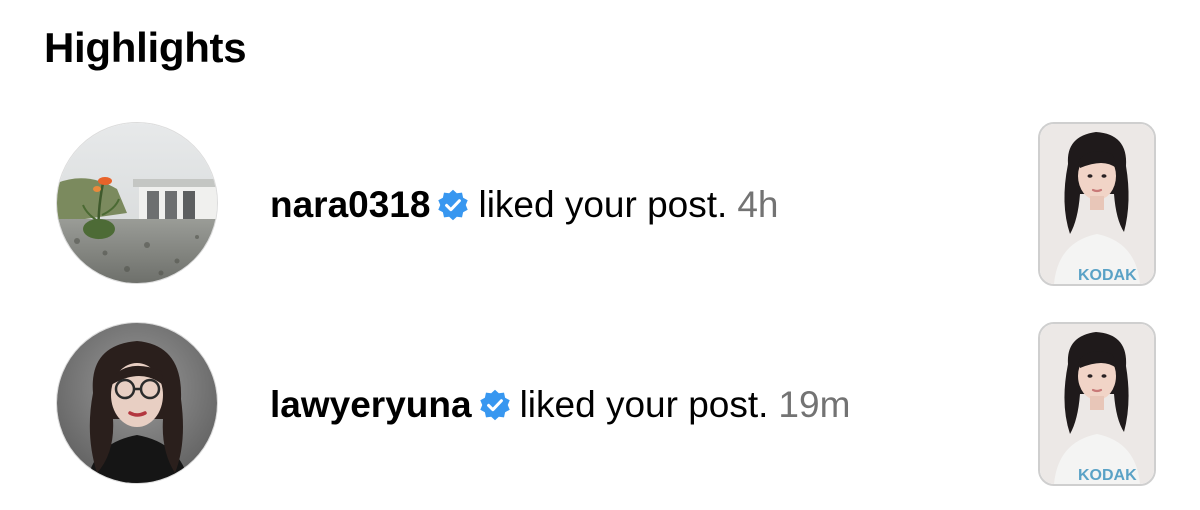 The width and height of the screenshot is (1200, 510). What do you see at coordinates (814, 404) in the screenshot?
I see `notification-time: 19m` at bounding box center [814, 404].